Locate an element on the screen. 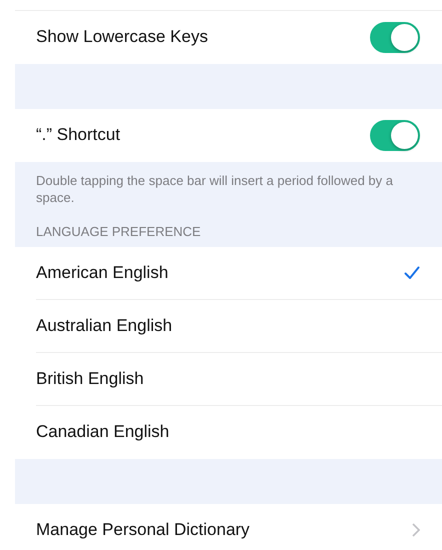 The width and height of the screenshot is (442, 550). setting-label: “.” Shortcut is located at coordinates (79, 135).